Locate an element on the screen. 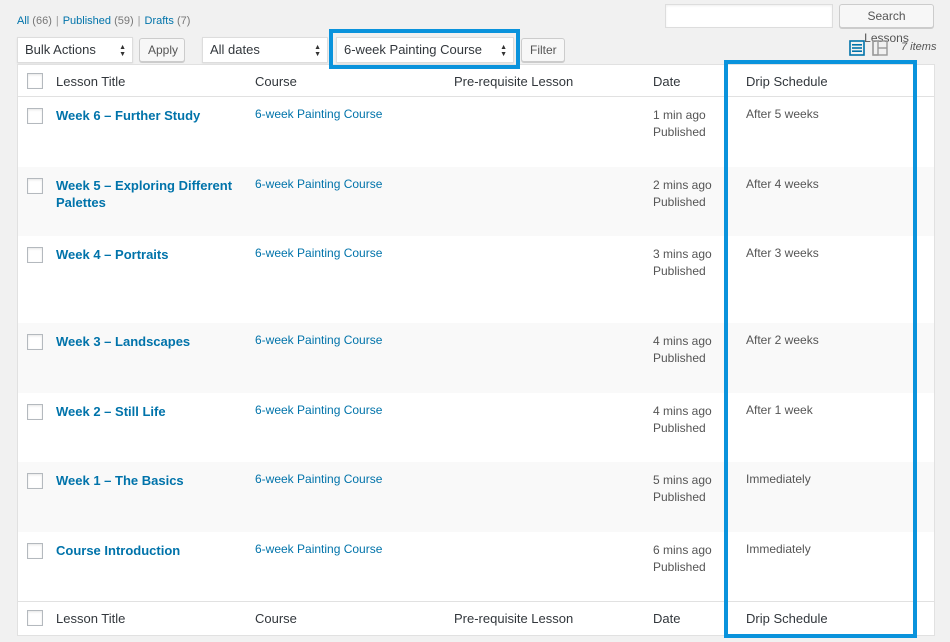 The height and width of the screenshot is (642, 950). lesson-title-link: Week 4 – Portraits is located at coordinates (148, 254).